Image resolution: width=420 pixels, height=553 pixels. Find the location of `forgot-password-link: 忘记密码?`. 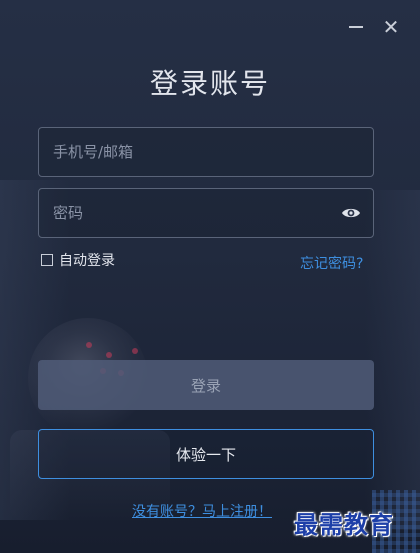

forgot-password-link: 忘记密码? is located at coordinates (331, 263).